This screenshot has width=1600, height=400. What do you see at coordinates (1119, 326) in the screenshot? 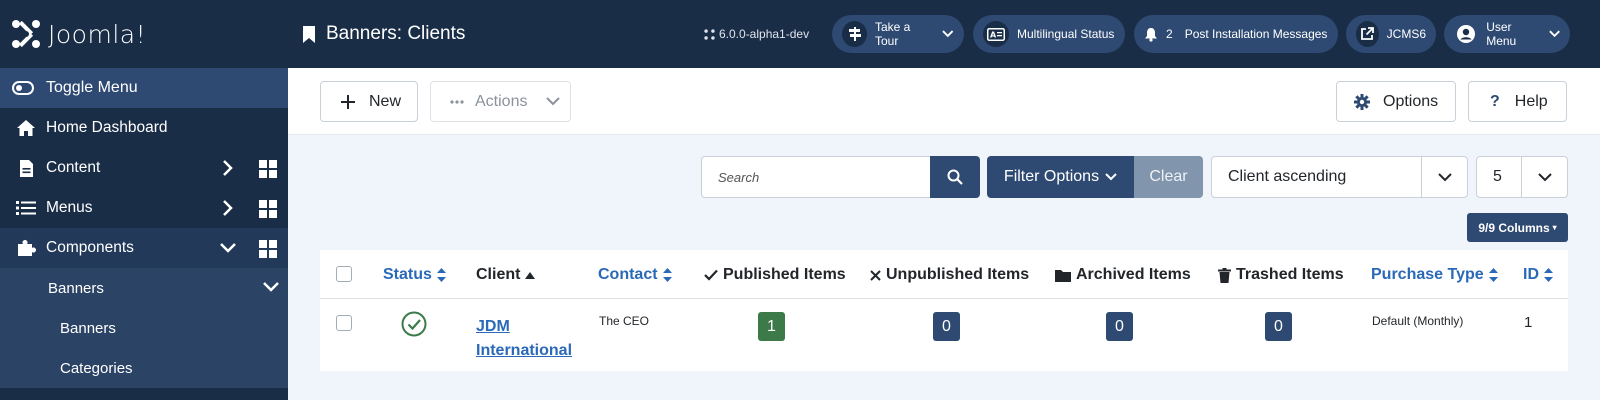
I see `archived-items-badge: 0` at bounding box center [1119, 326].